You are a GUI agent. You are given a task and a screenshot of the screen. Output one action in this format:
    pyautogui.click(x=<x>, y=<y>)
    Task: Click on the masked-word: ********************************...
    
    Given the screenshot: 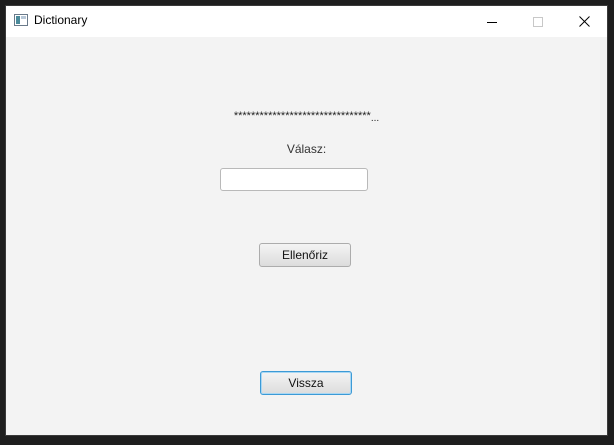 What is the action you would take?
    pyautogui.click(x=306, y=117)
    